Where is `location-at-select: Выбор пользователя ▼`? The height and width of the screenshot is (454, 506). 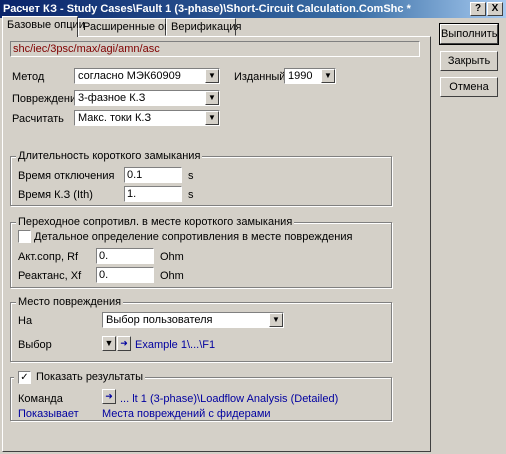 location-at-select: Выбор пользователя ▼ is located at coordinates (193, 320).